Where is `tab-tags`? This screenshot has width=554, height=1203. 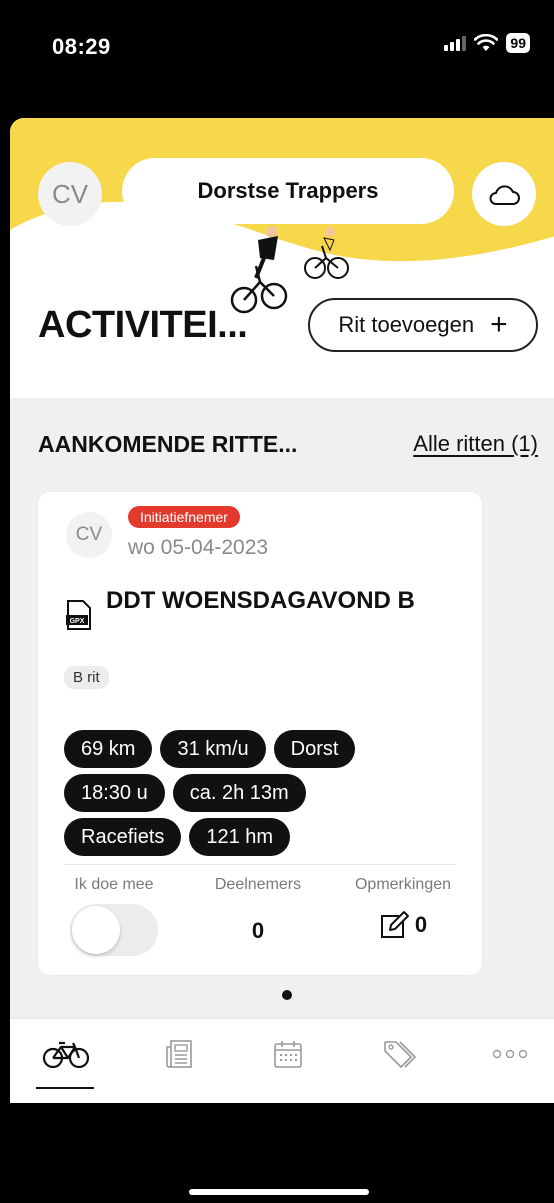
tab-tags is located at coordinates (400, 1063).